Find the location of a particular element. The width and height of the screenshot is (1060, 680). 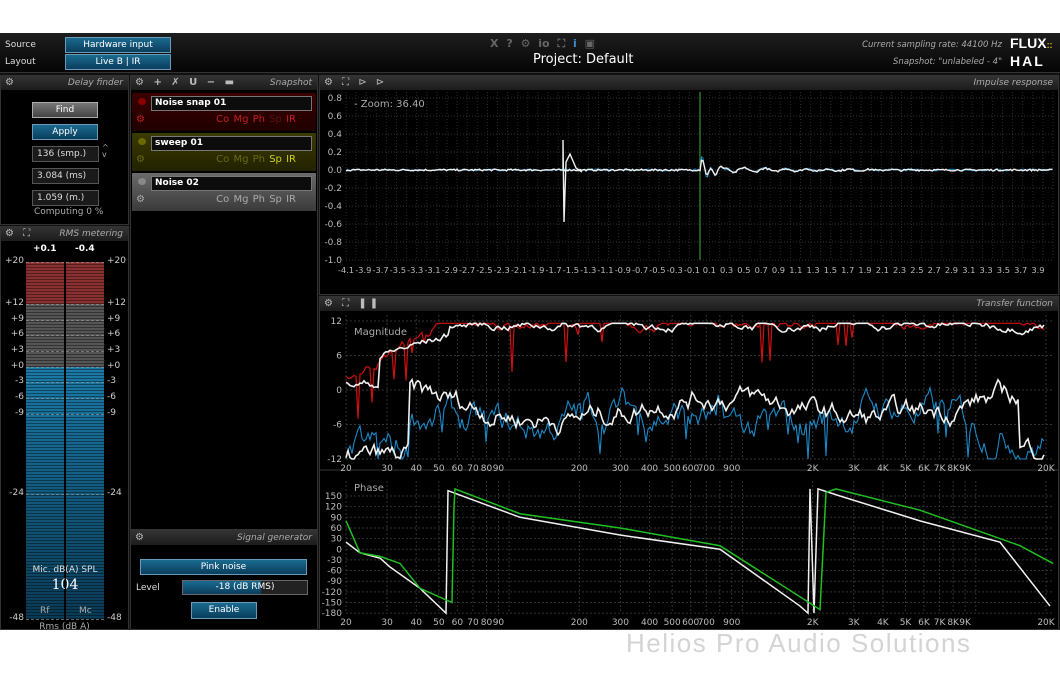

layout-select: Live B | IR is located at coordinates (118, 62).